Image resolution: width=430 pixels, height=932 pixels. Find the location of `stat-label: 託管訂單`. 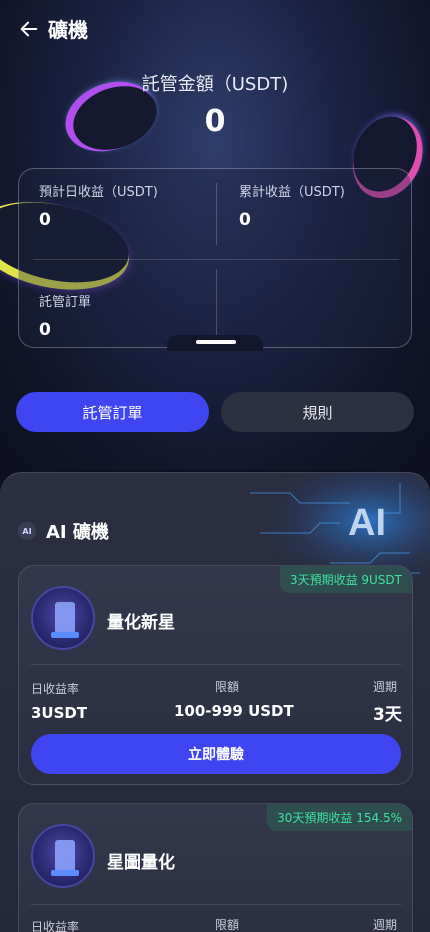

stat-label: 託管訂單 is located at coordinates (65, 302).